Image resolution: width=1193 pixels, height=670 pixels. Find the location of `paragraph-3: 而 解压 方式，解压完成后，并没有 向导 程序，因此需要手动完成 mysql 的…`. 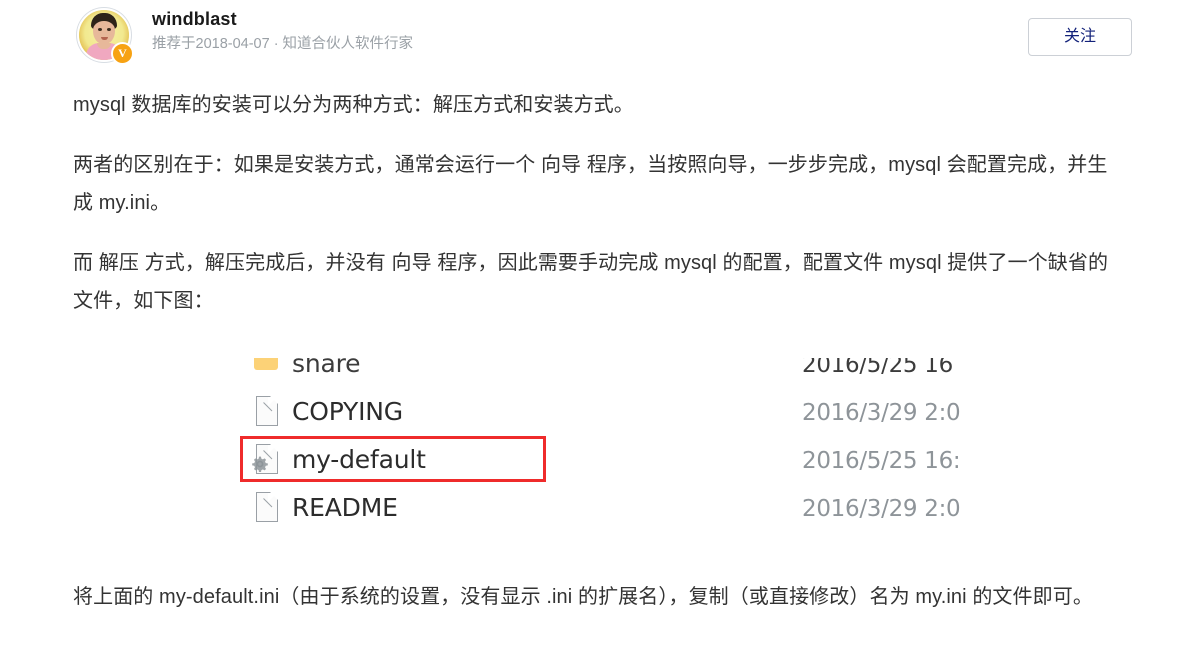

paragraph-3: 而 解压 方式，解压完成后，并没有 向导 程序，因此需要手动完成 mysql 的… is located at coordinates (591, 282).